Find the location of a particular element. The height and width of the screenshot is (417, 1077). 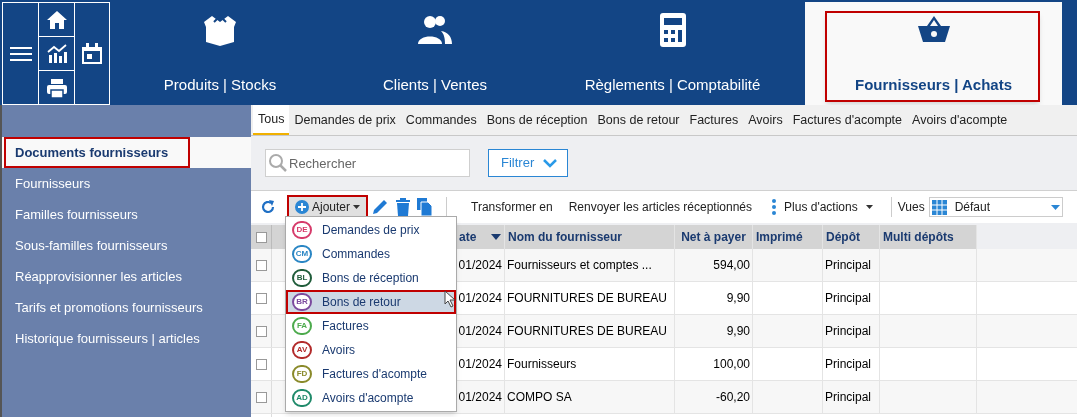

grid-icon is located at coordinates (939, 207).